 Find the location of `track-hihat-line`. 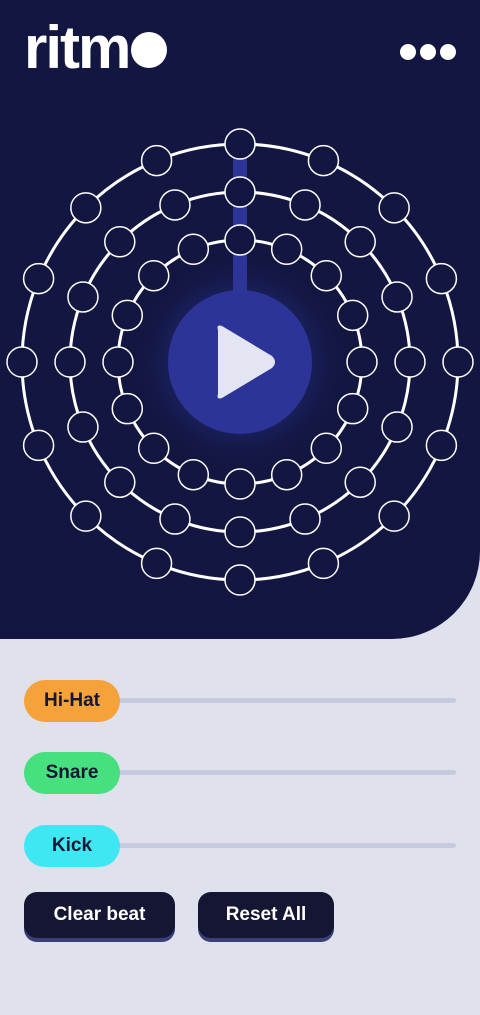

track-hihat-line is located at coordinates (285, 700).